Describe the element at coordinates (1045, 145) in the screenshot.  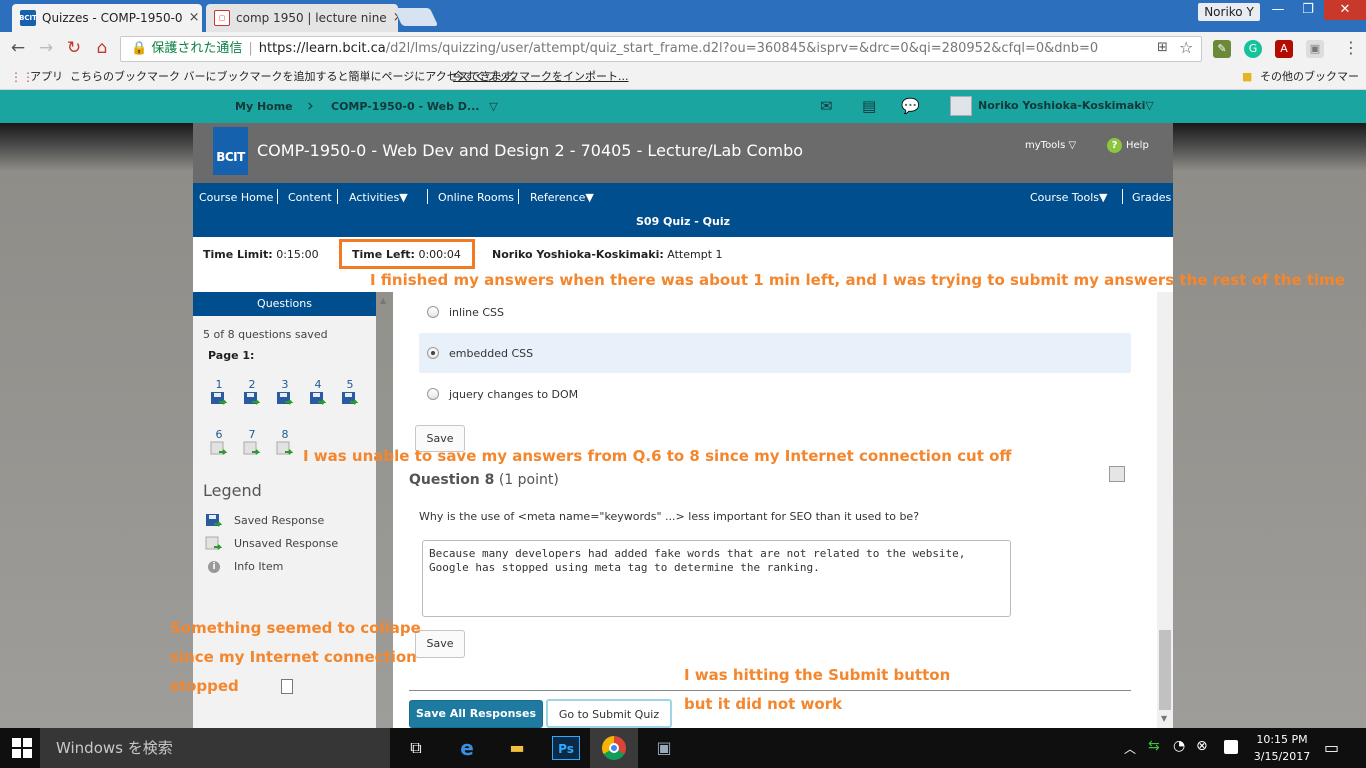
I see `mytools-label: myTools` at that location.